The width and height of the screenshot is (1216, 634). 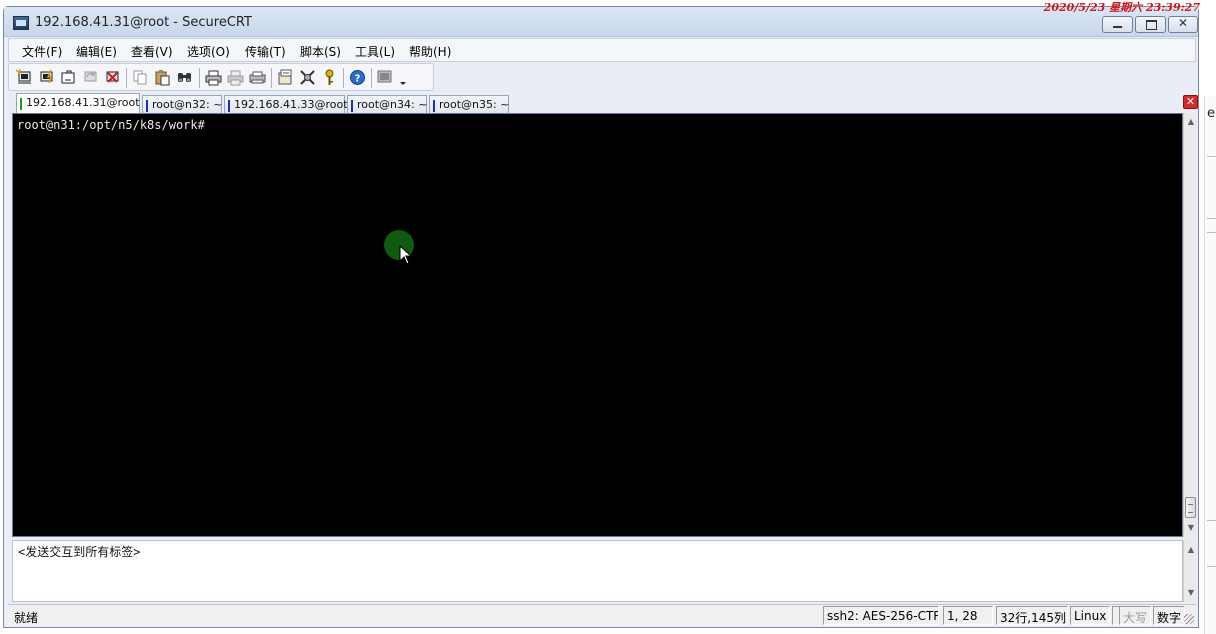 What do you see at coordinates (1190, 102) in the screenshot?
I see `close-tab-button: ✕` at bounding box center [1190, 102].